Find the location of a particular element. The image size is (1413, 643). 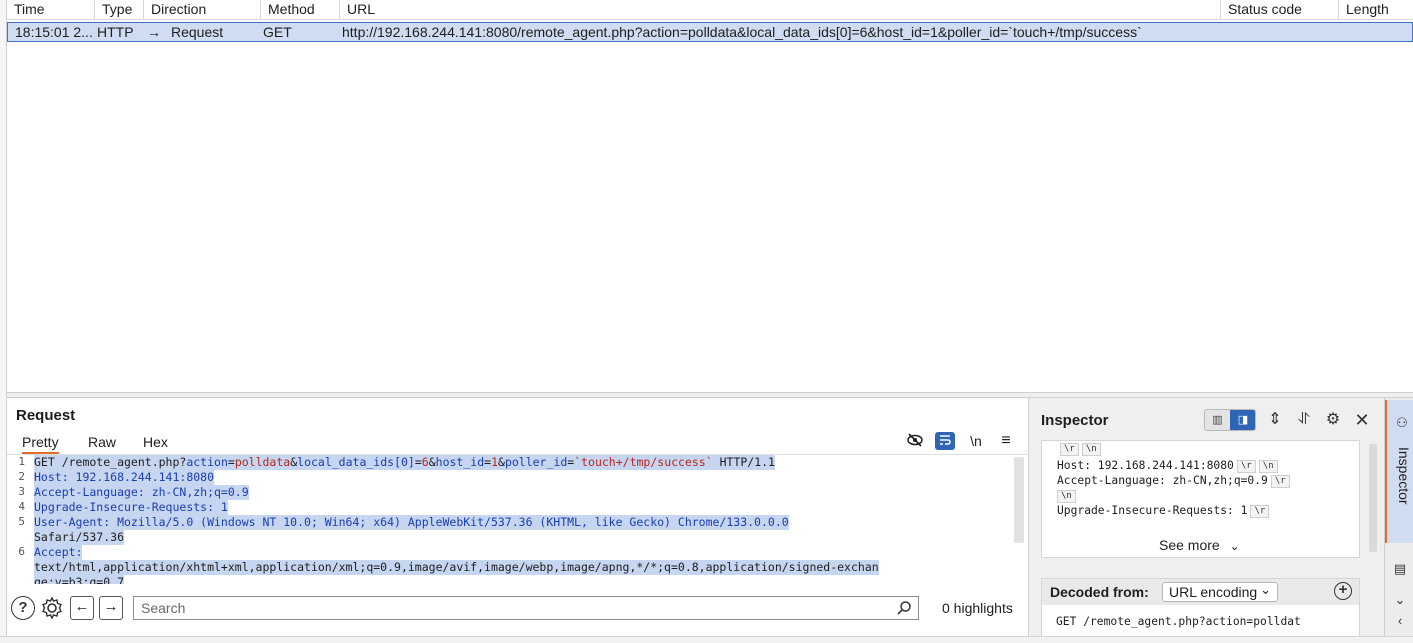

search-toolbar: ? ← → 0 highlights is located at coordinates (518, 609).